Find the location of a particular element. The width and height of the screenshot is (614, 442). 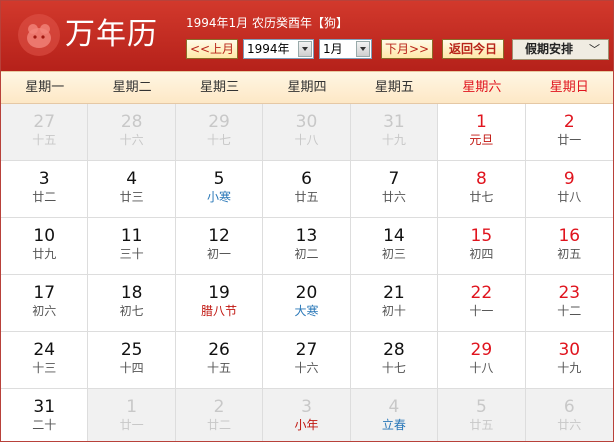

day-cell: 27 十六 is located at coordinates (307, 360).